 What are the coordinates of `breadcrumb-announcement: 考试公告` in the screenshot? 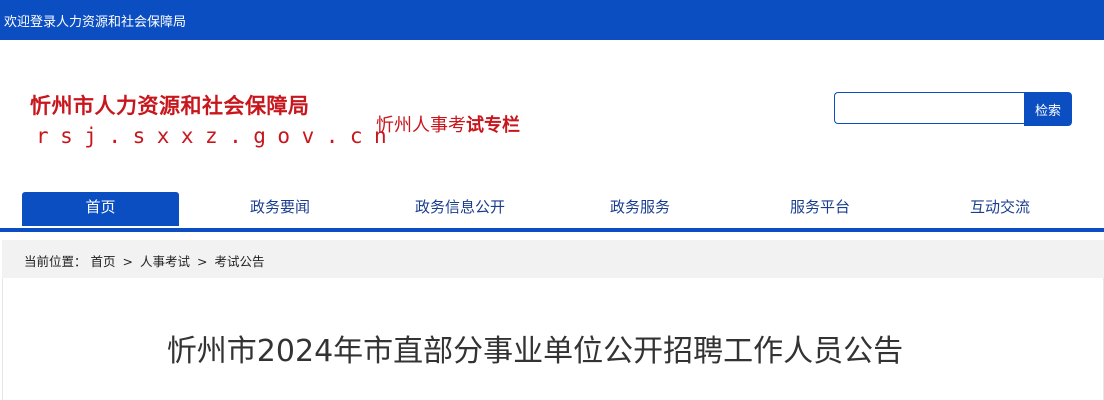 It's located at (239, 261).